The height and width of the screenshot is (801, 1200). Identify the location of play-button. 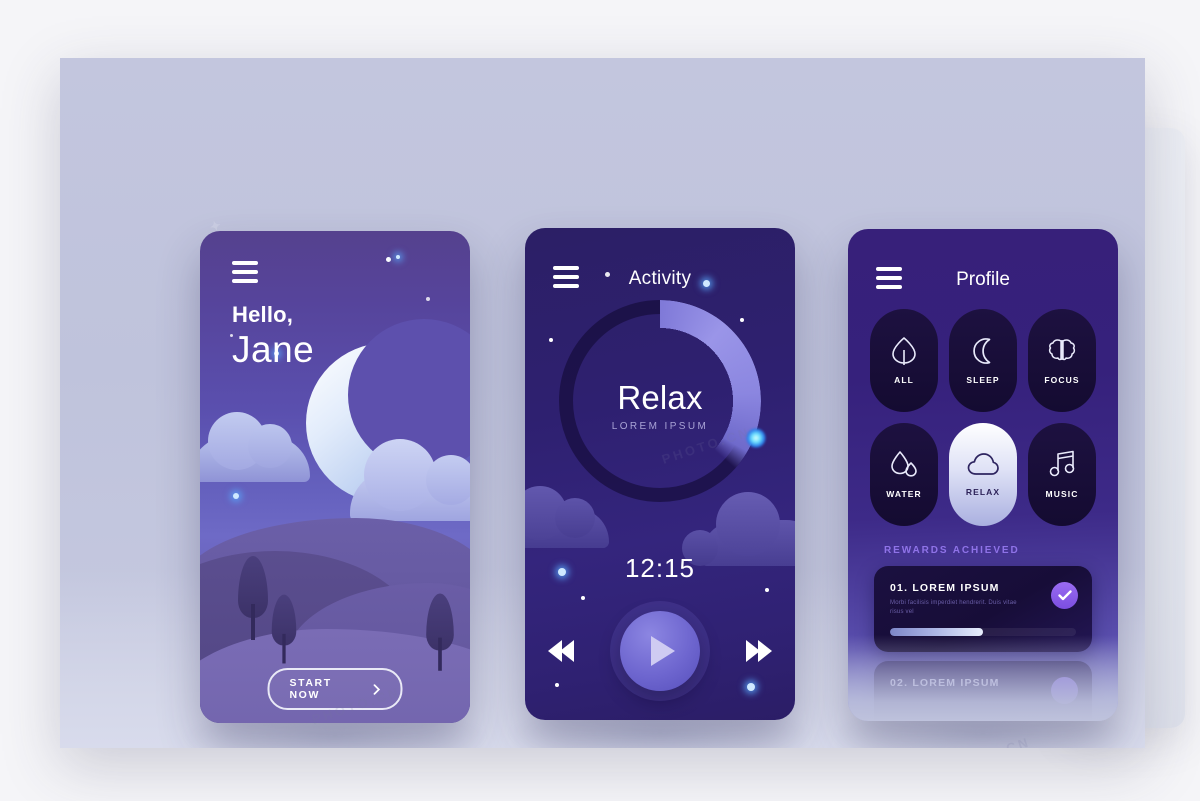
(660, 651).